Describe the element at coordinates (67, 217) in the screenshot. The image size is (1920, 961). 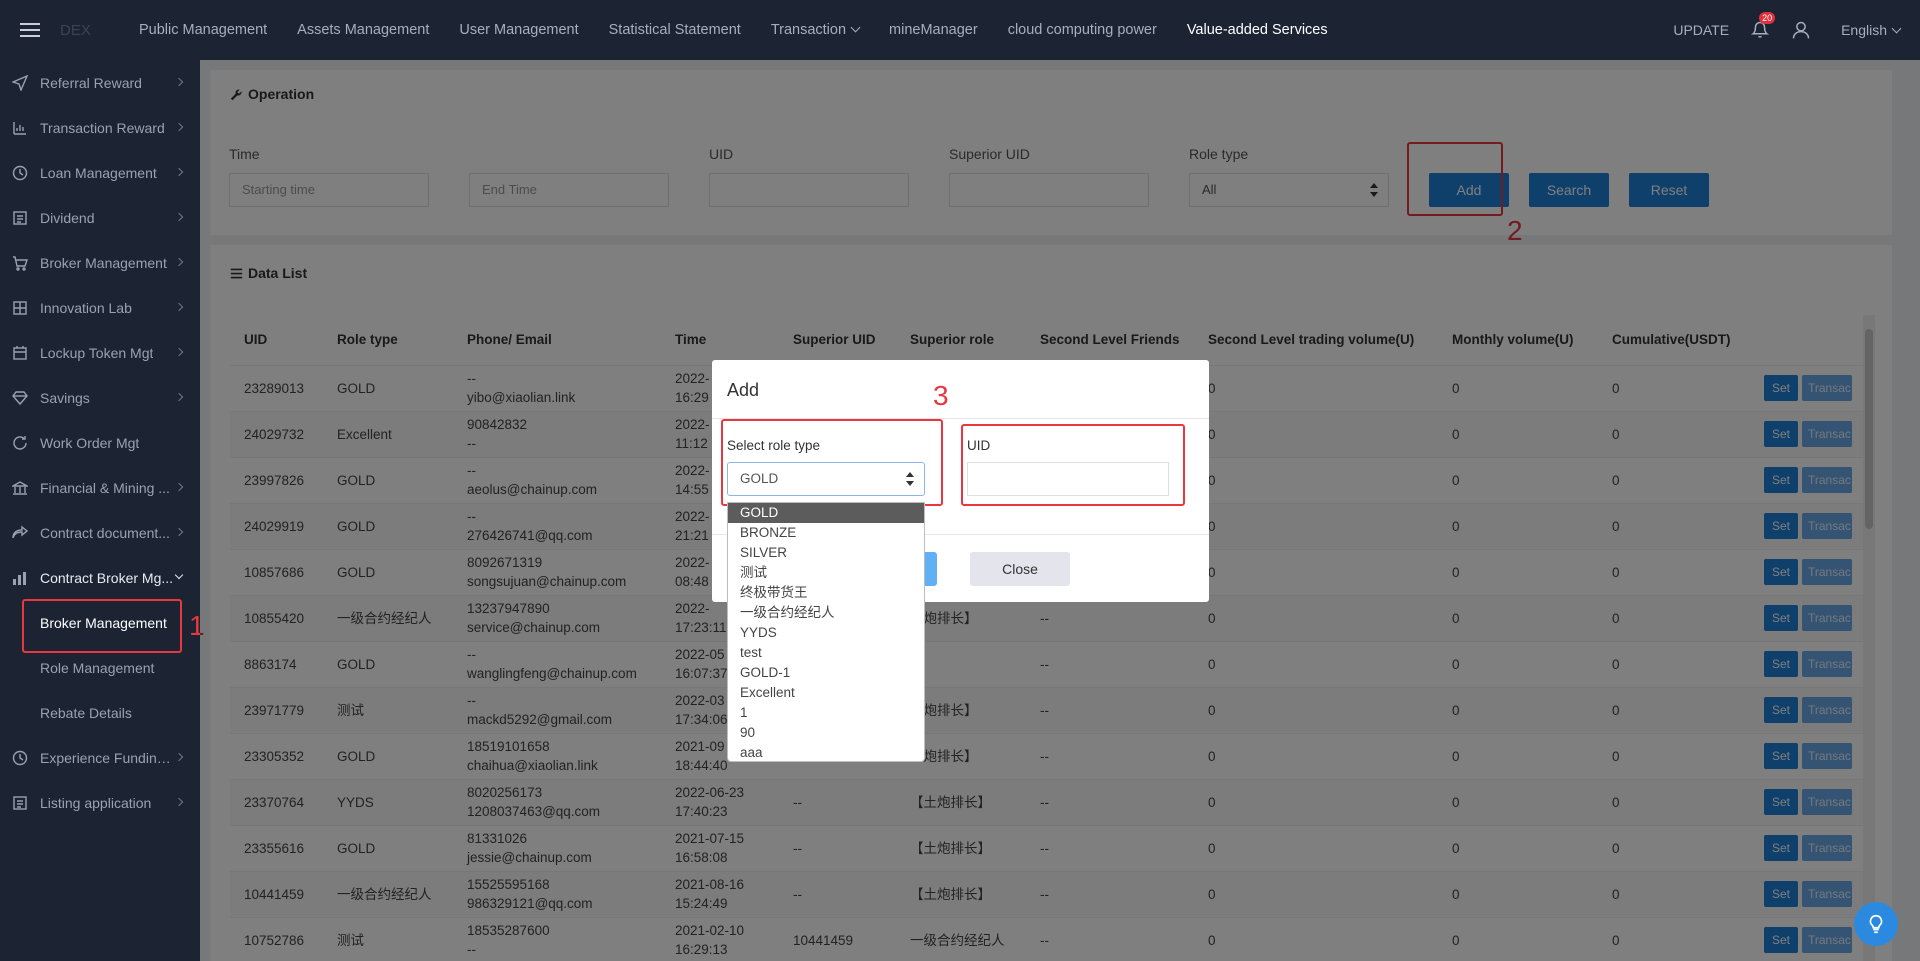
I see `sidebar-item-label: Dividend` at that location.